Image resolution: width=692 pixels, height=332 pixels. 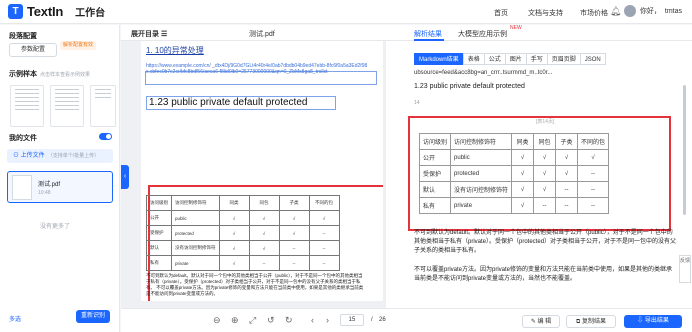 What do you see at coordinates (125, 177) in the screenshot?
I see `collapse-left-button: ‹` at bounding box center [125, 177].